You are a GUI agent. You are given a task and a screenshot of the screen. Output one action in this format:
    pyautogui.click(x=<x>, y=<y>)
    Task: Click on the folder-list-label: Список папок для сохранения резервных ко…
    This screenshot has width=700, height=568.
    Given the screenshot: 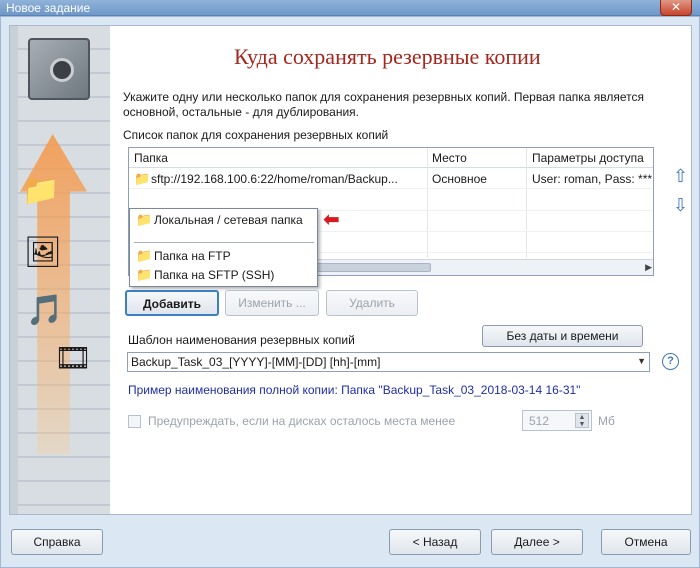 What is the action you would take?
    pyautogui.click(x=256, y=135)
    